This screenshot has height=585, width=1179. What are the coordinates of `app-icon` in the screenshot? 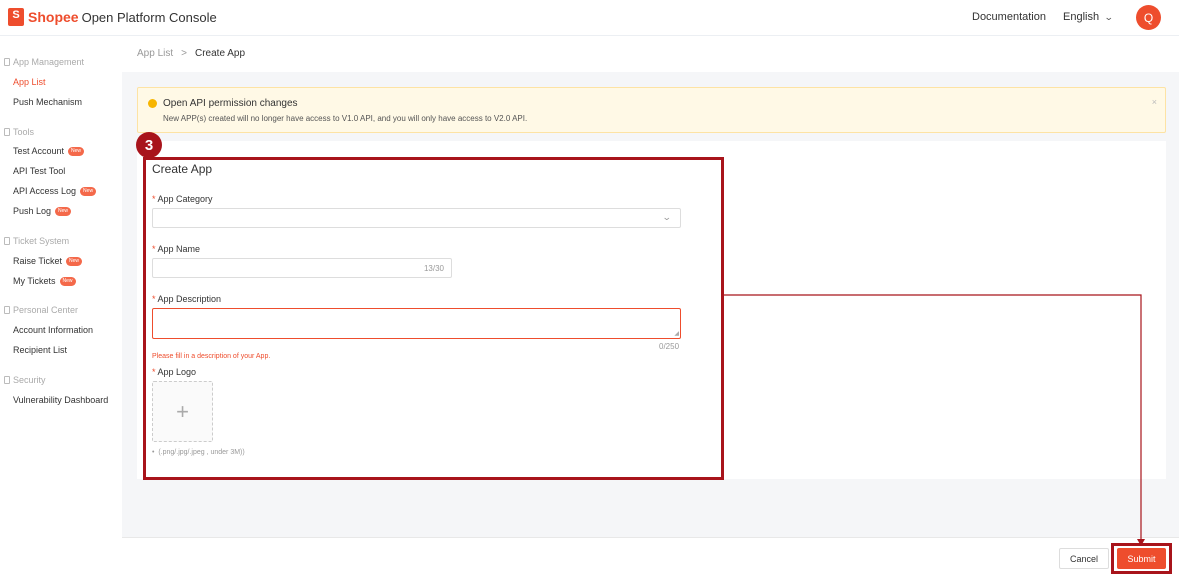 It's located at (7, 62).